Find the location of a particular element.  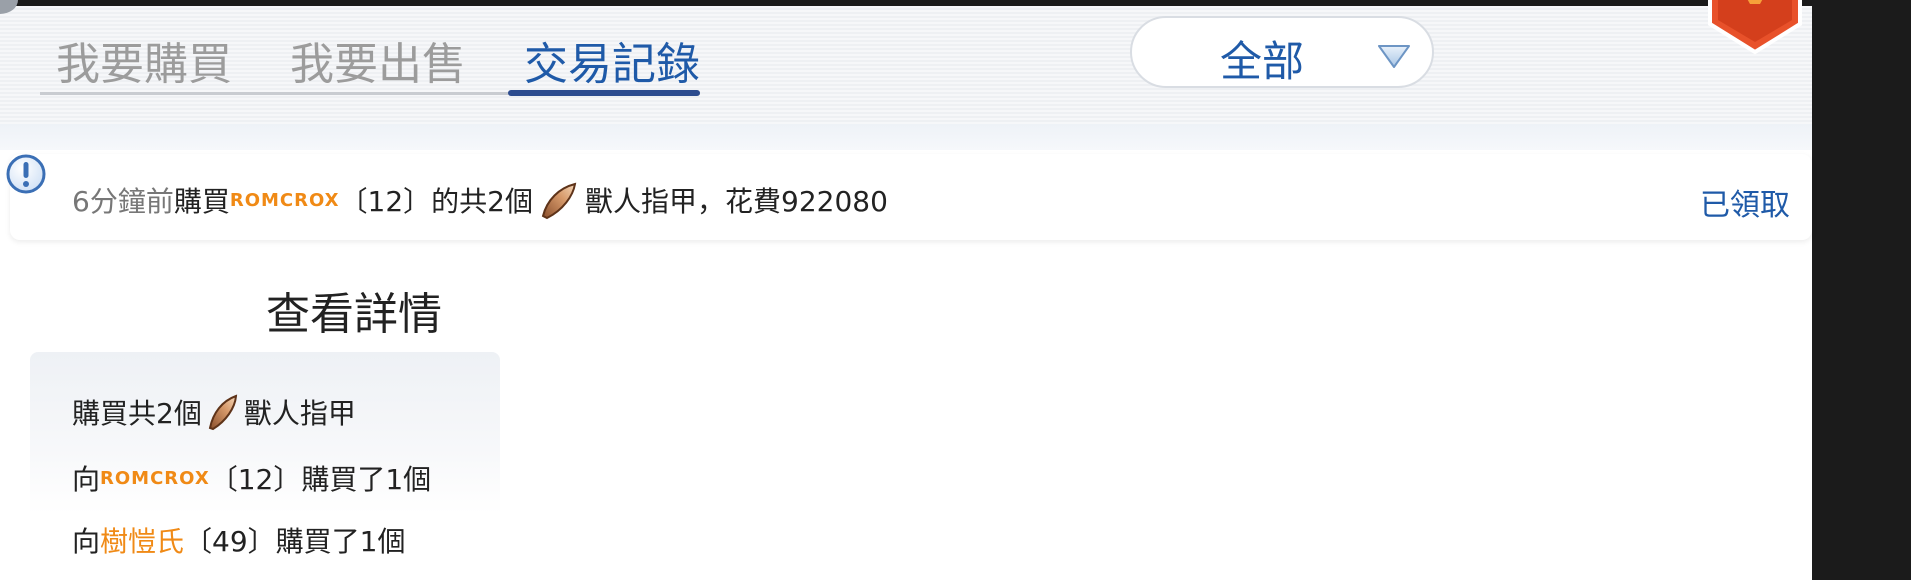

record-description: 6分鐘前 購買 ROMCROX 〔12〕 的共2個 獸人指甲 ，花費922080 is located at coordinates (480, 200).